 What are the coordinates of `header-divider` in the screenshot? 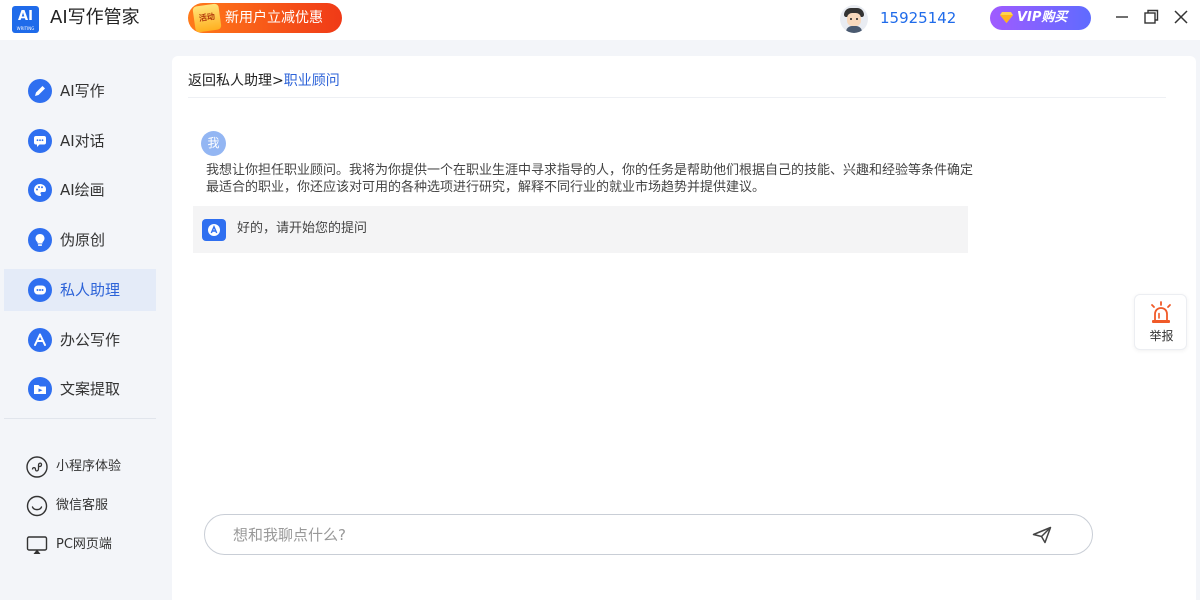 It's located at (677, 97).